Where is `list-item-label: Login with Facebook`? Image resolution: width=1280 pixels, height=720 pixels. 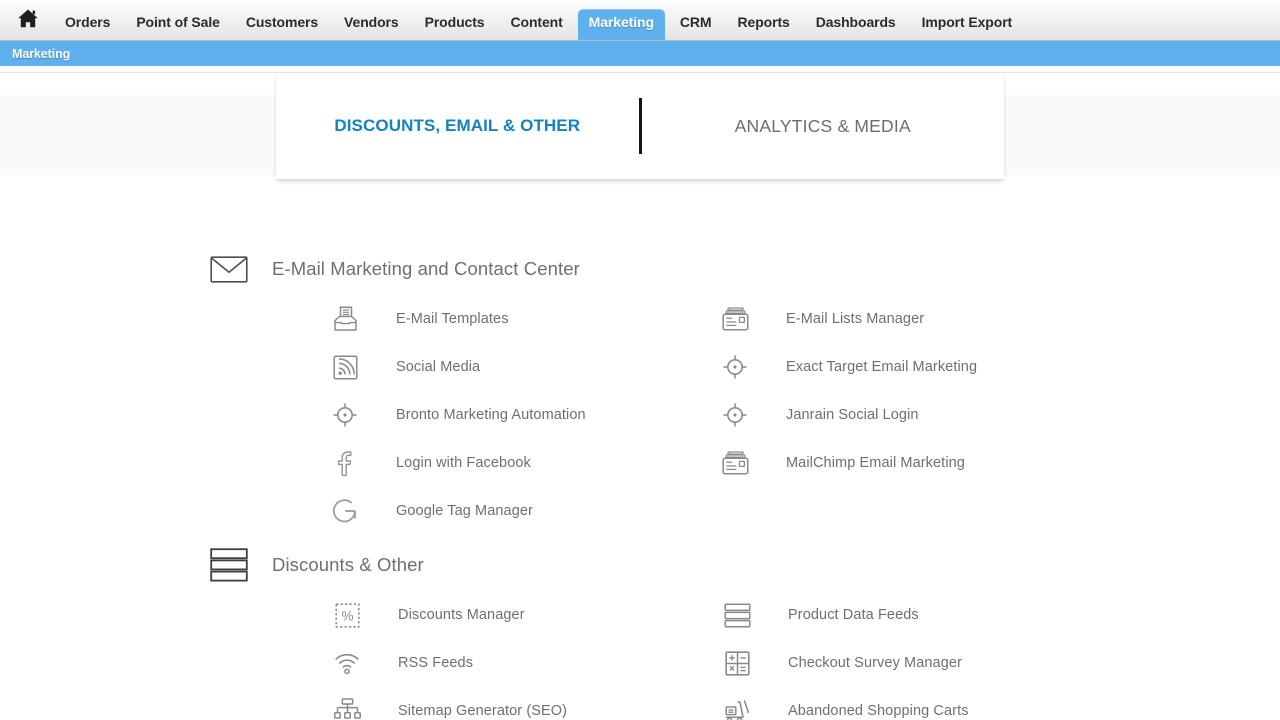 list-item-label: Login with Facebook is located at coordinates (463, 463).